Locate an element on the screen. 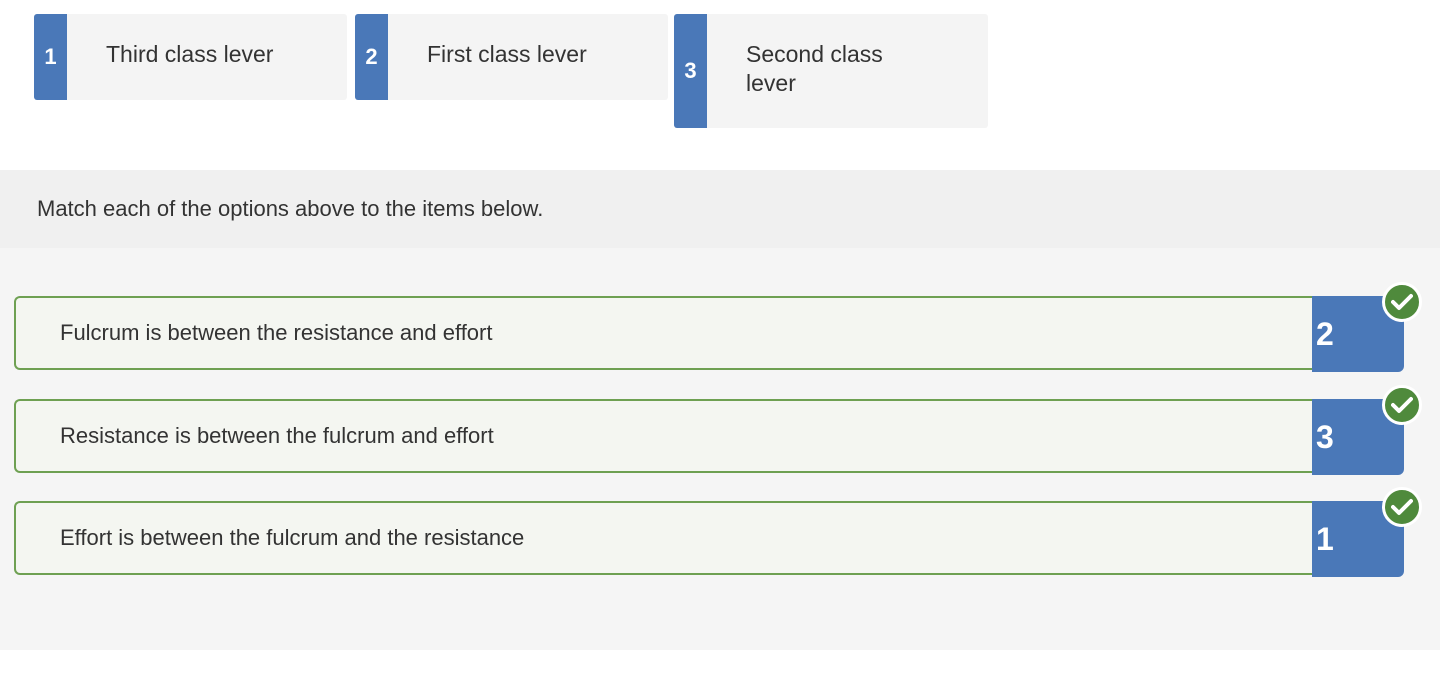 This screenshot has height=676, width=1440. option-card-1: 1 Third class lever is located at coordinates (190, 57).